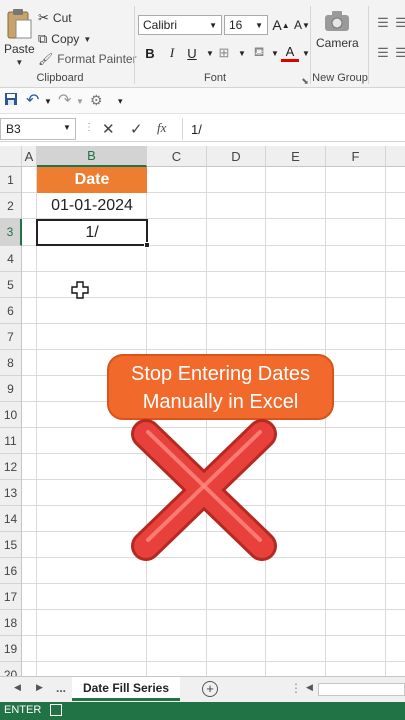 The height and width of the screenshot is (720, 405). I want to click on font-name-value: Calibri, so click(160, 25).